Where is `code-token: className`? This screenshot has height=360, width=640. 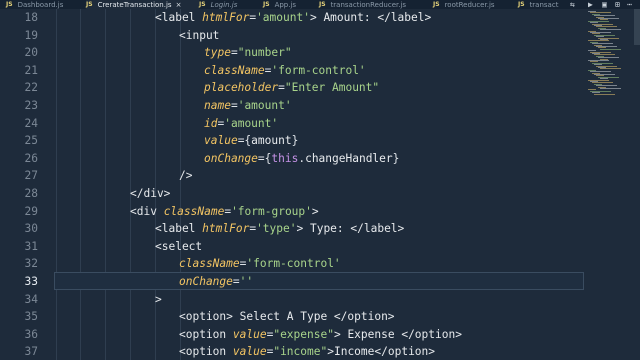
code-token: className is located at coordinates (209, 264).